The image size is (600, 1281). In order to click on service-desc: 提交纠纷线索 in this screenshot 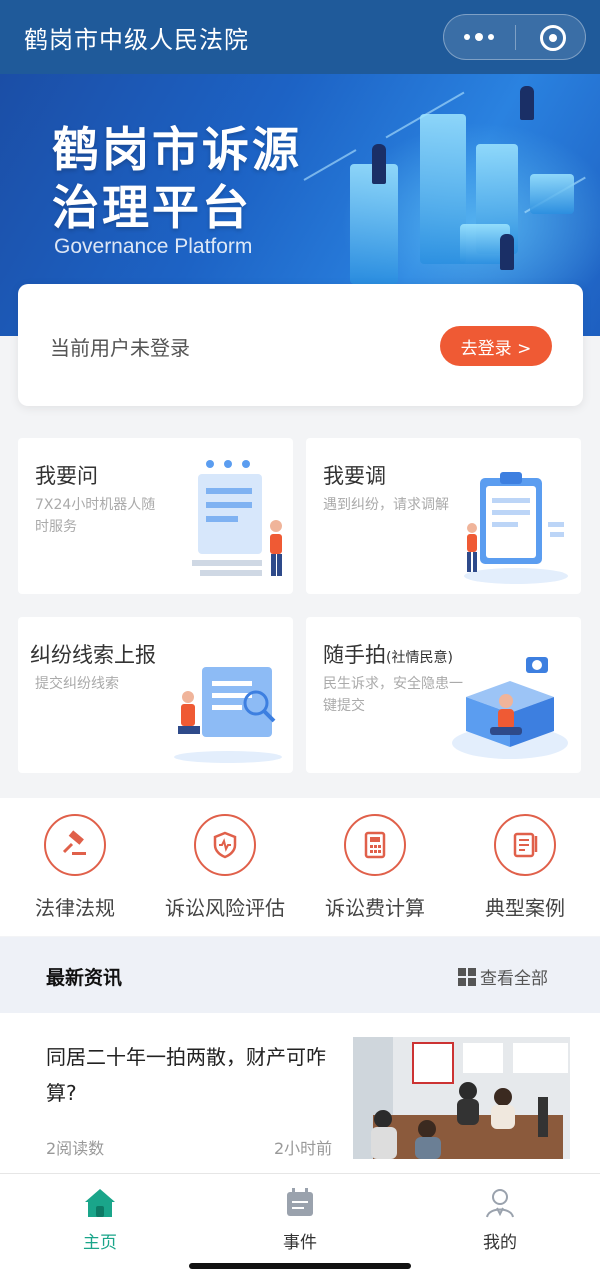, I will do `click(77, 684)`.